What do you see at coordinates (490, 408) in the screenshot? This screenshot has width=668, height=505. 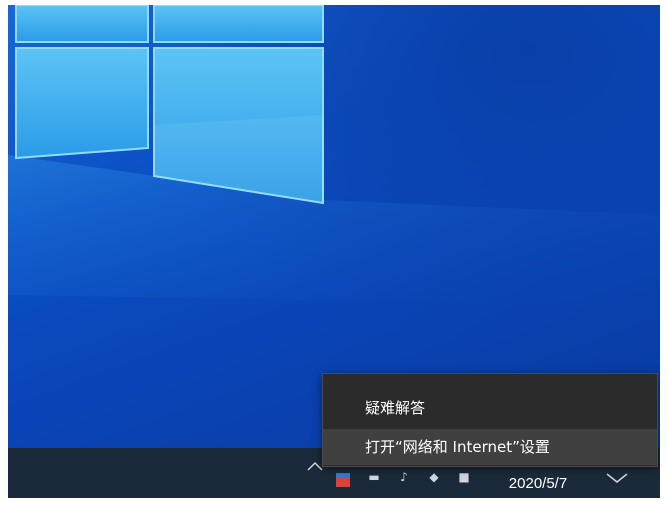 I see `menu-item-troubleshoot: 疑难解答` at bounding box center [490, 408].